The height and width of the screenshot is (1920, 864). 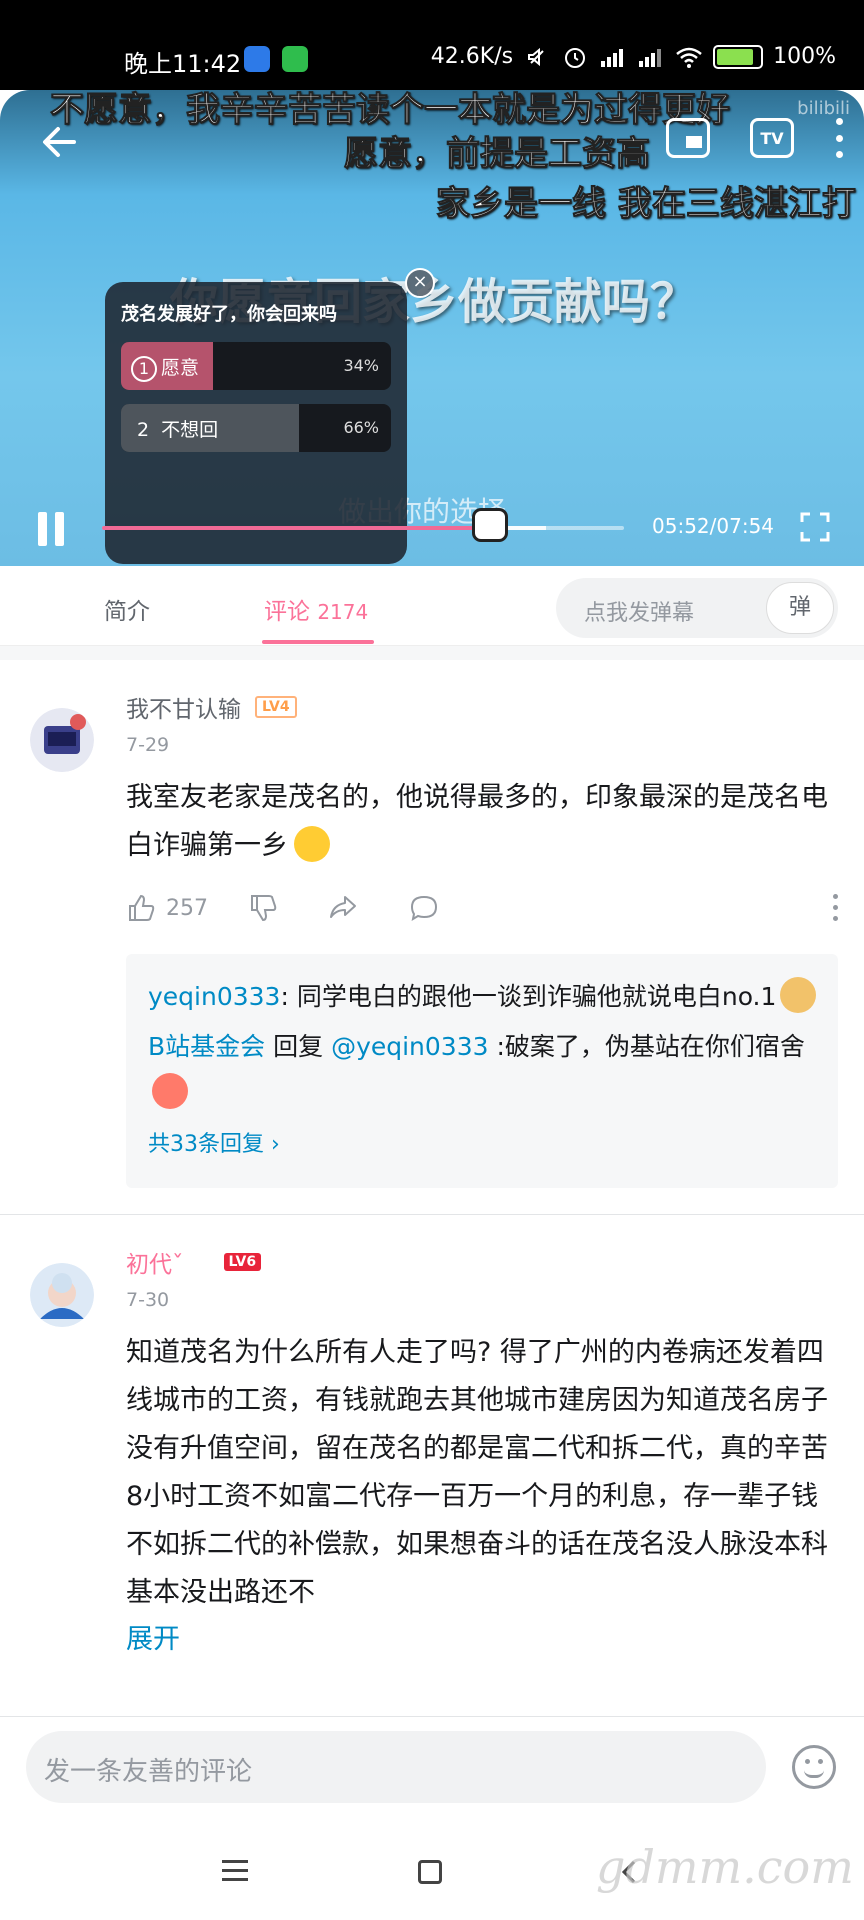 I want to click on status-bar: 晚上11:42 42.6K/s 100%, so click(x=432, y=45).